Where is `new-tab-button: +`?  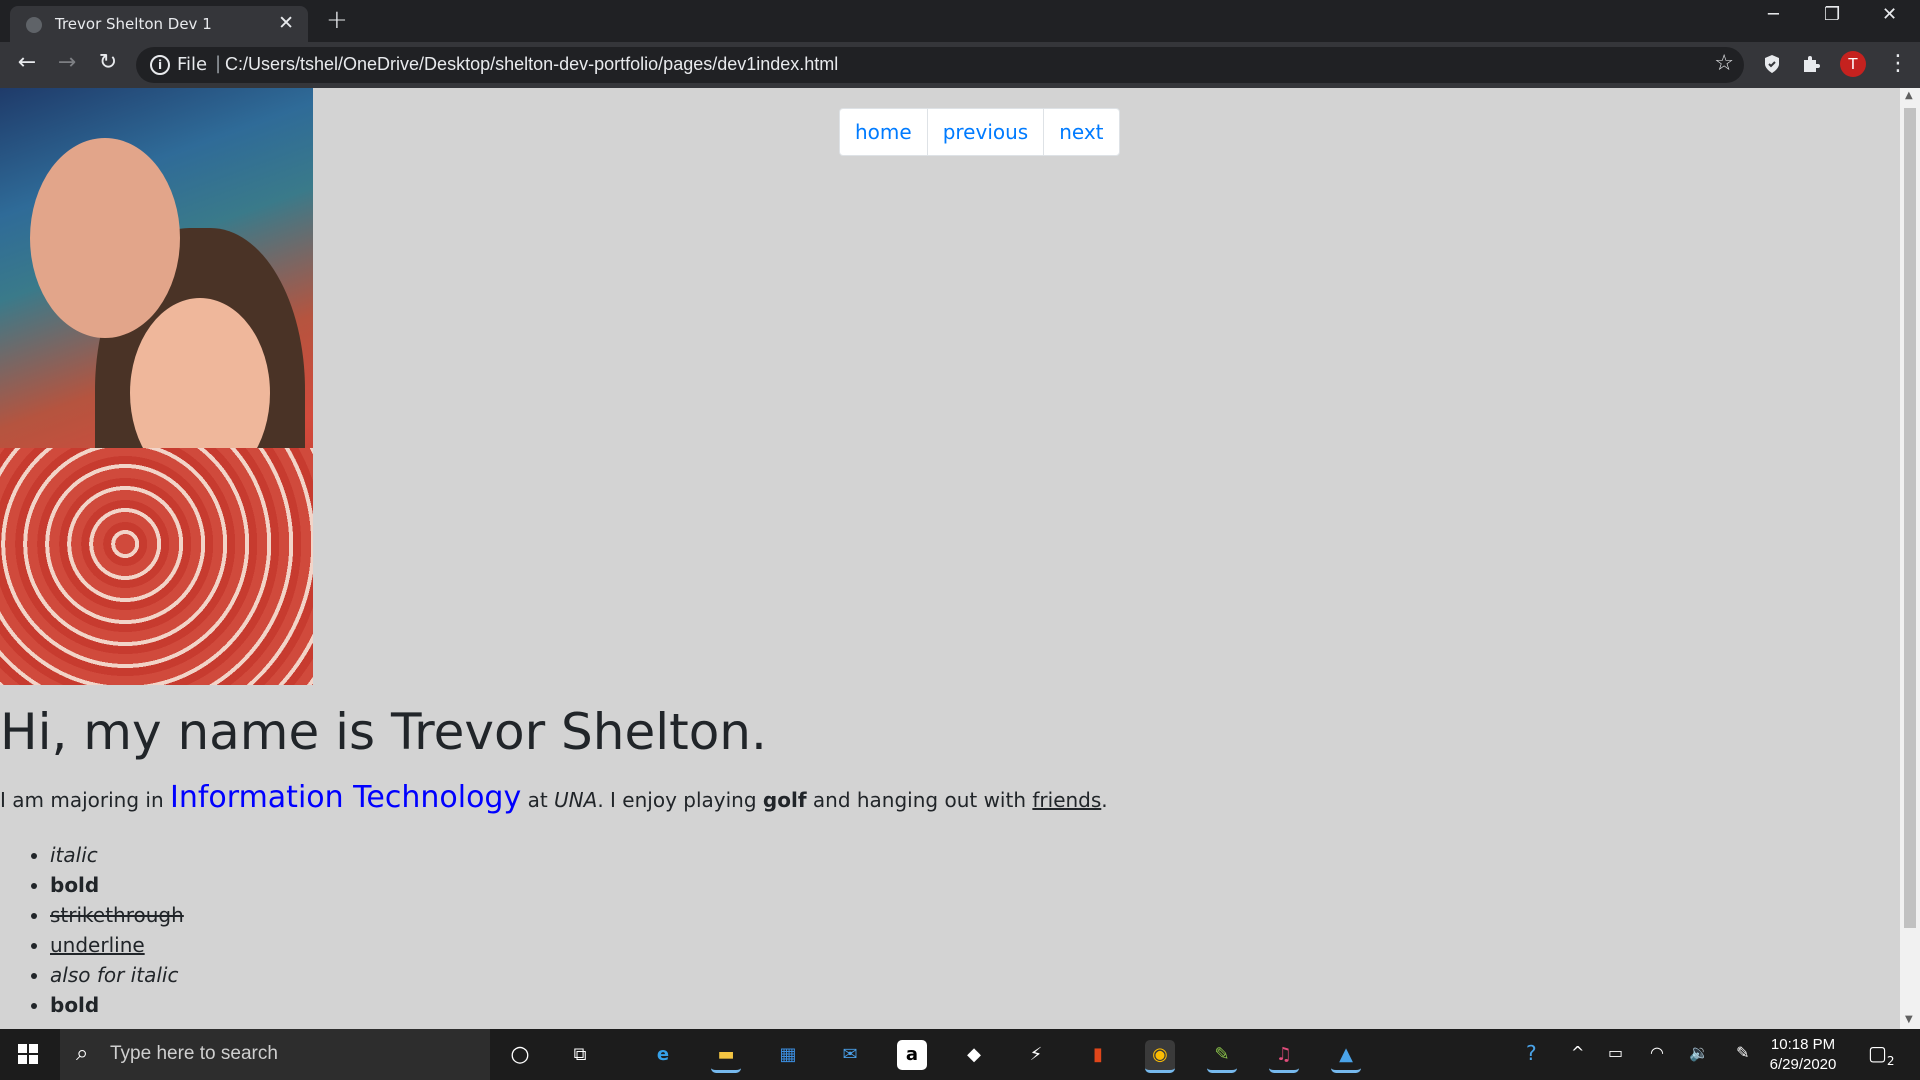
new-tab-button: + is located at coordinates (337, 20).